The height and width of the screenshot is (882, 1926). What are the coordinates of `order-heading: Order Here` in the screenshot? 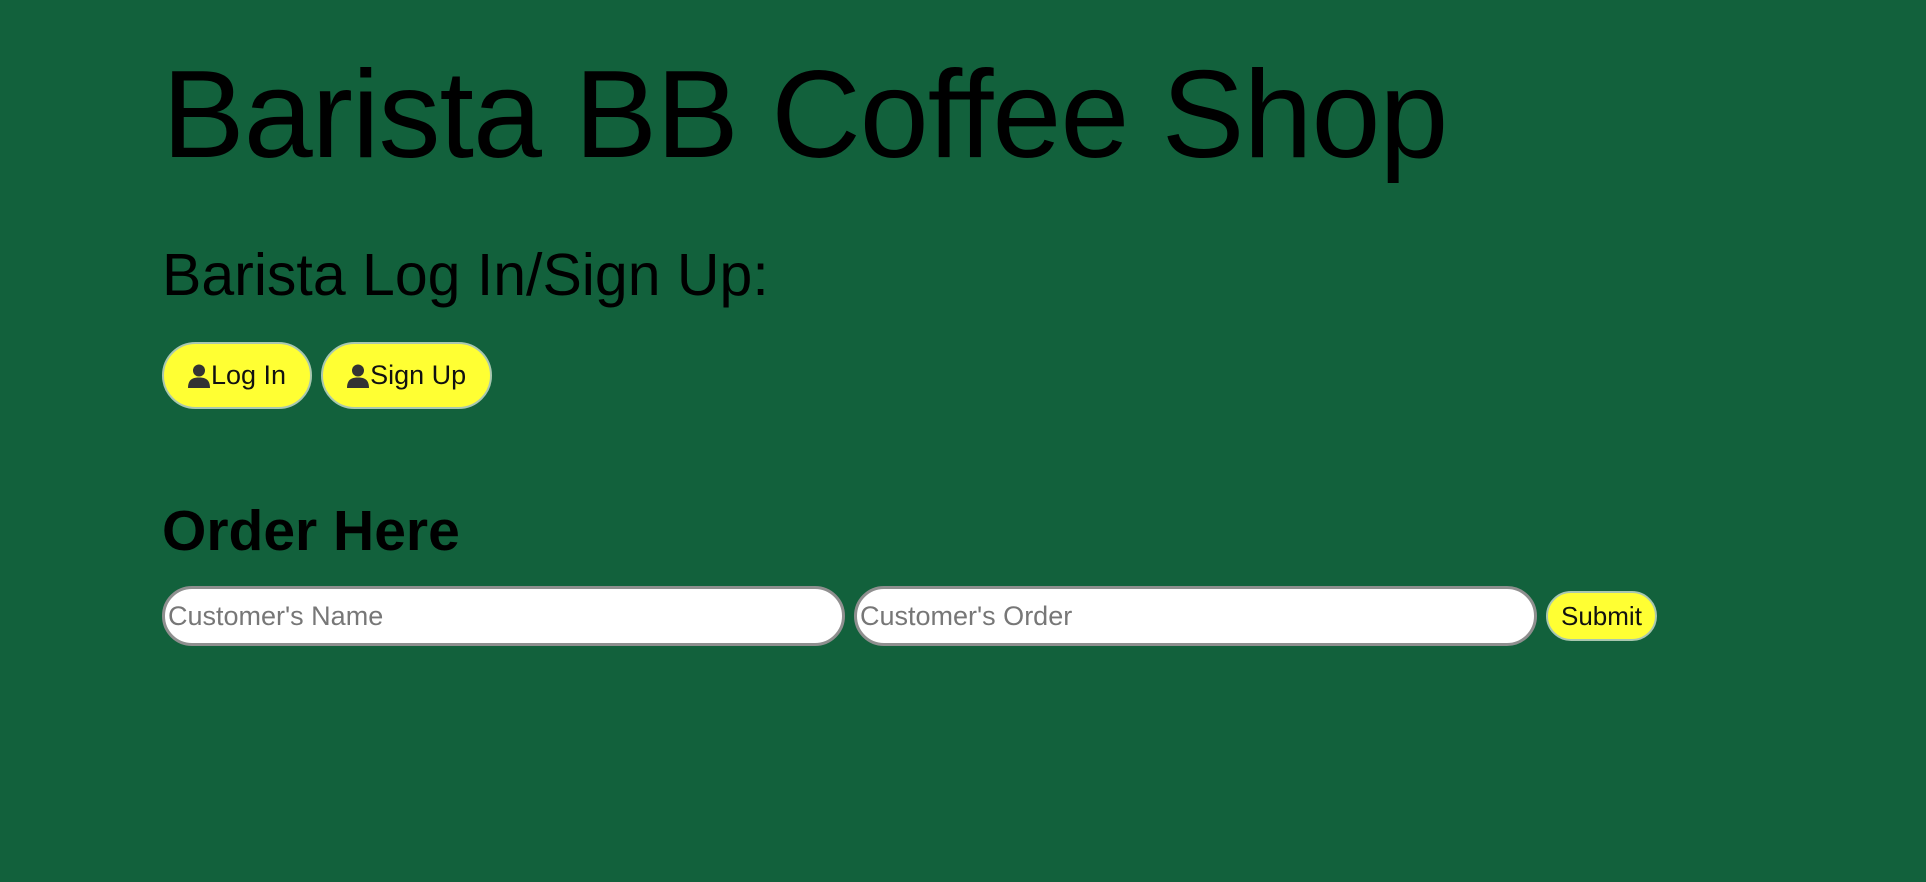 It's located at (311, 531).